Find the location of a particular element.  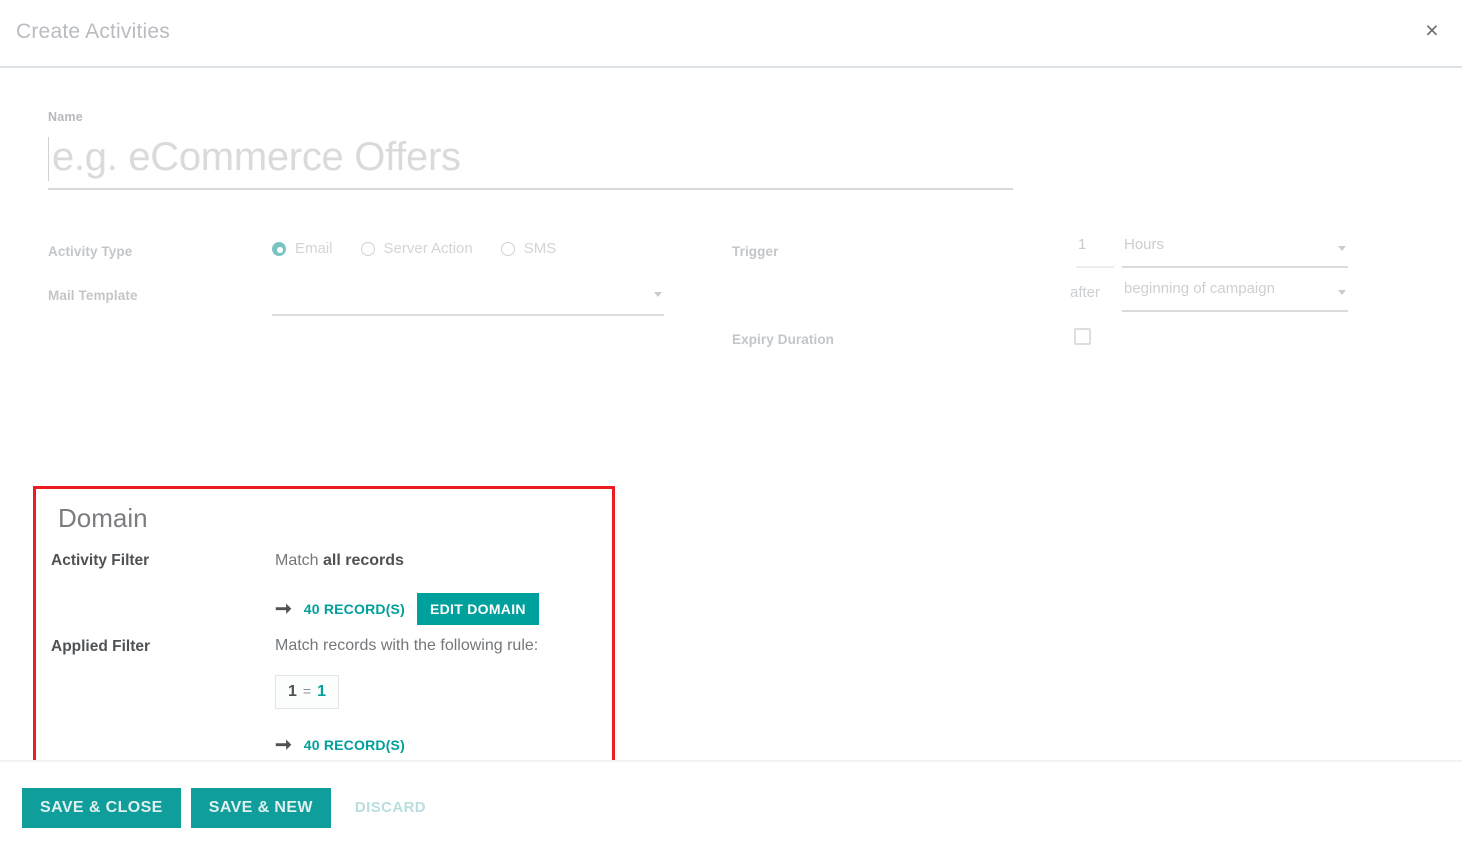

activity-filter-match-text: Match all records is located at coordinates (339, 561).